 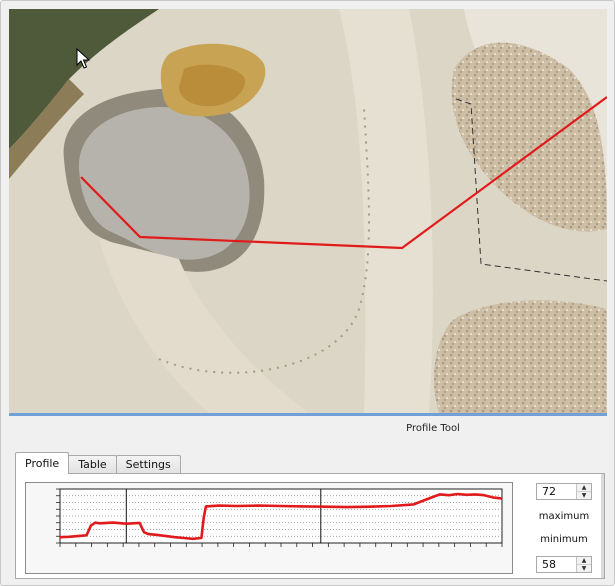 I want to click on tab-settings: Settings, so click(x=148, y=464).